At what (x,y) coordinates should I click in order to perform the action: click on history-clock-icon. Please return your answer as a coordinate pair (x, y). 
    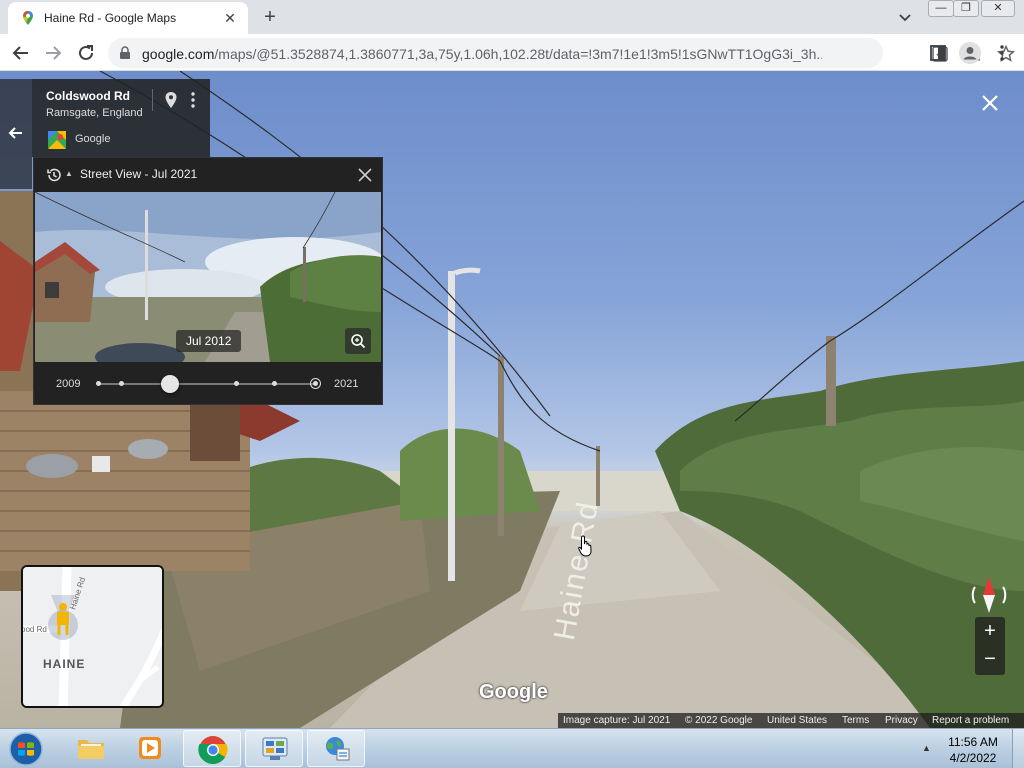
    Looking at the image, I should click on (54, 175).